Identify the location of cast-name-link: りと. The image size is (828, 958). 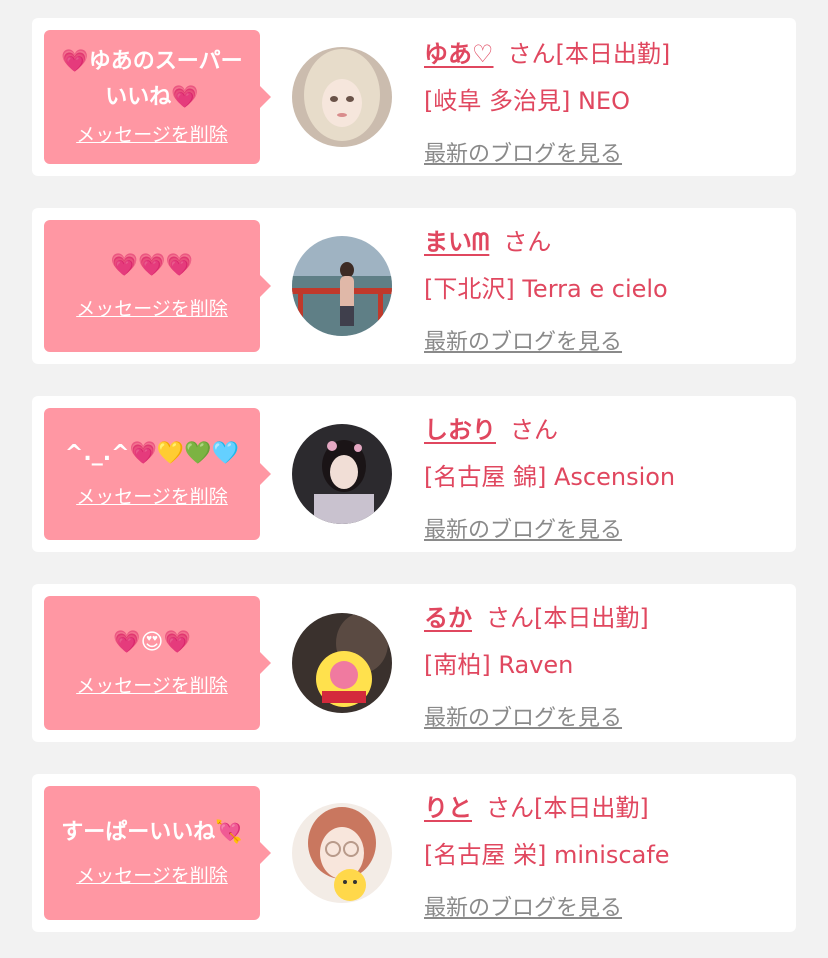
(448, 805).